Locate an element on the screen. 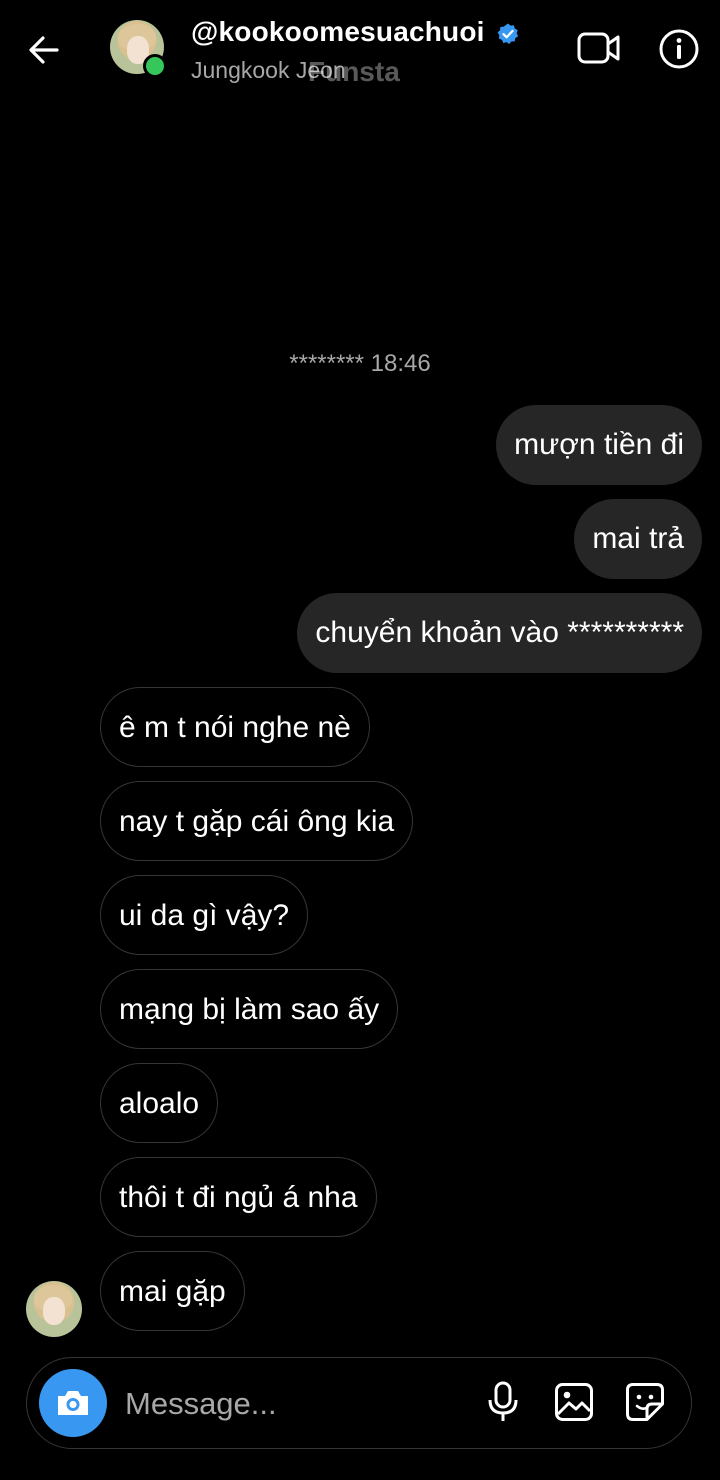  online-status-dot is located at coordinates (155, 66).